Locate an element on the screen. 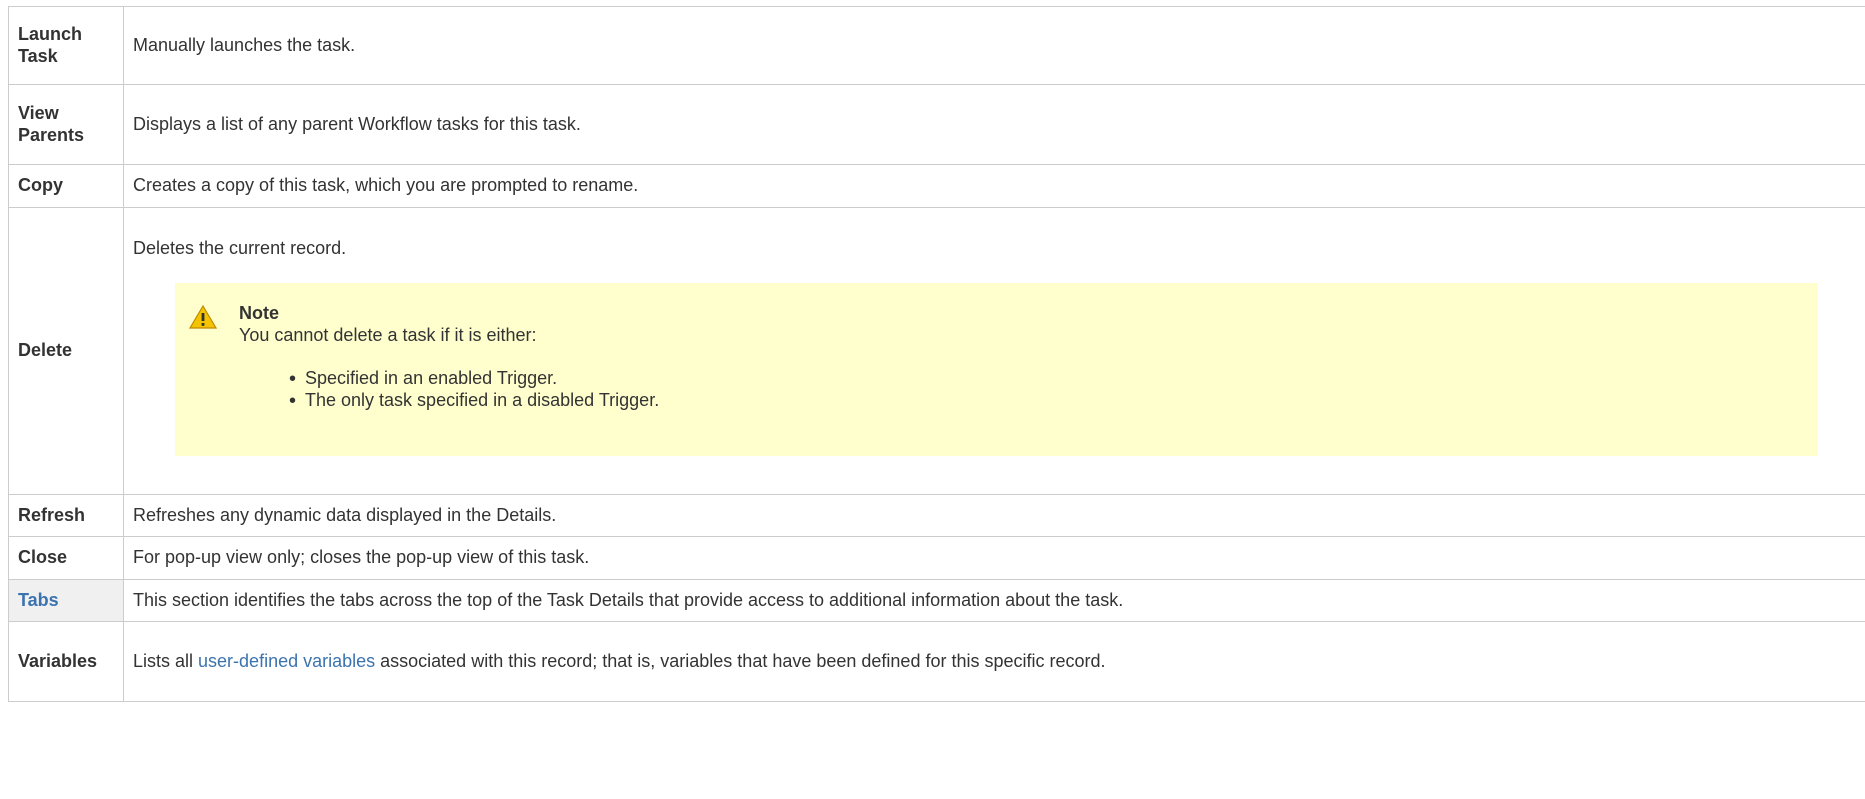 The height and width of the screenshot is (799, 1865). row-label-launch-task: Launch Task is located at coordinates (66, 46).